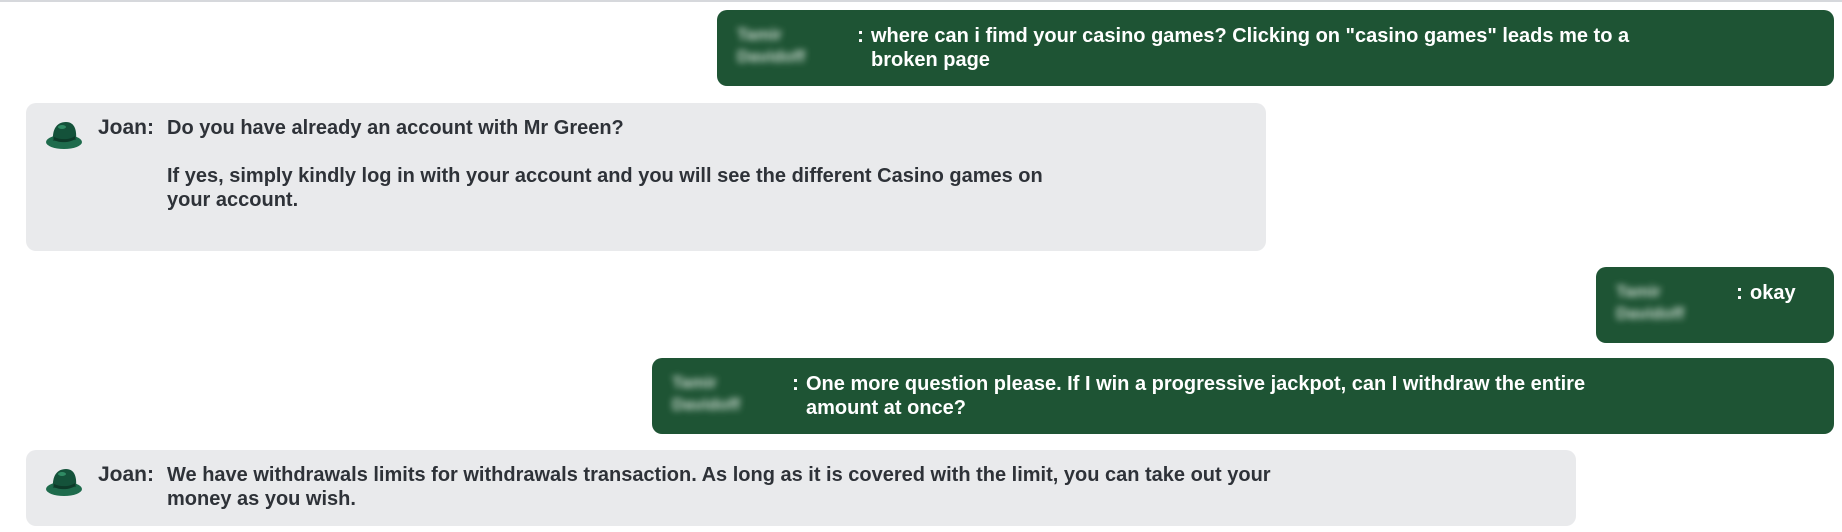 The width and height of the screenshot is (1842, 532). Describe the element at coordinates (1715, 305) in the screenshot. I see `user-message-bubble: Tamir Davidoff : okay` at that location.